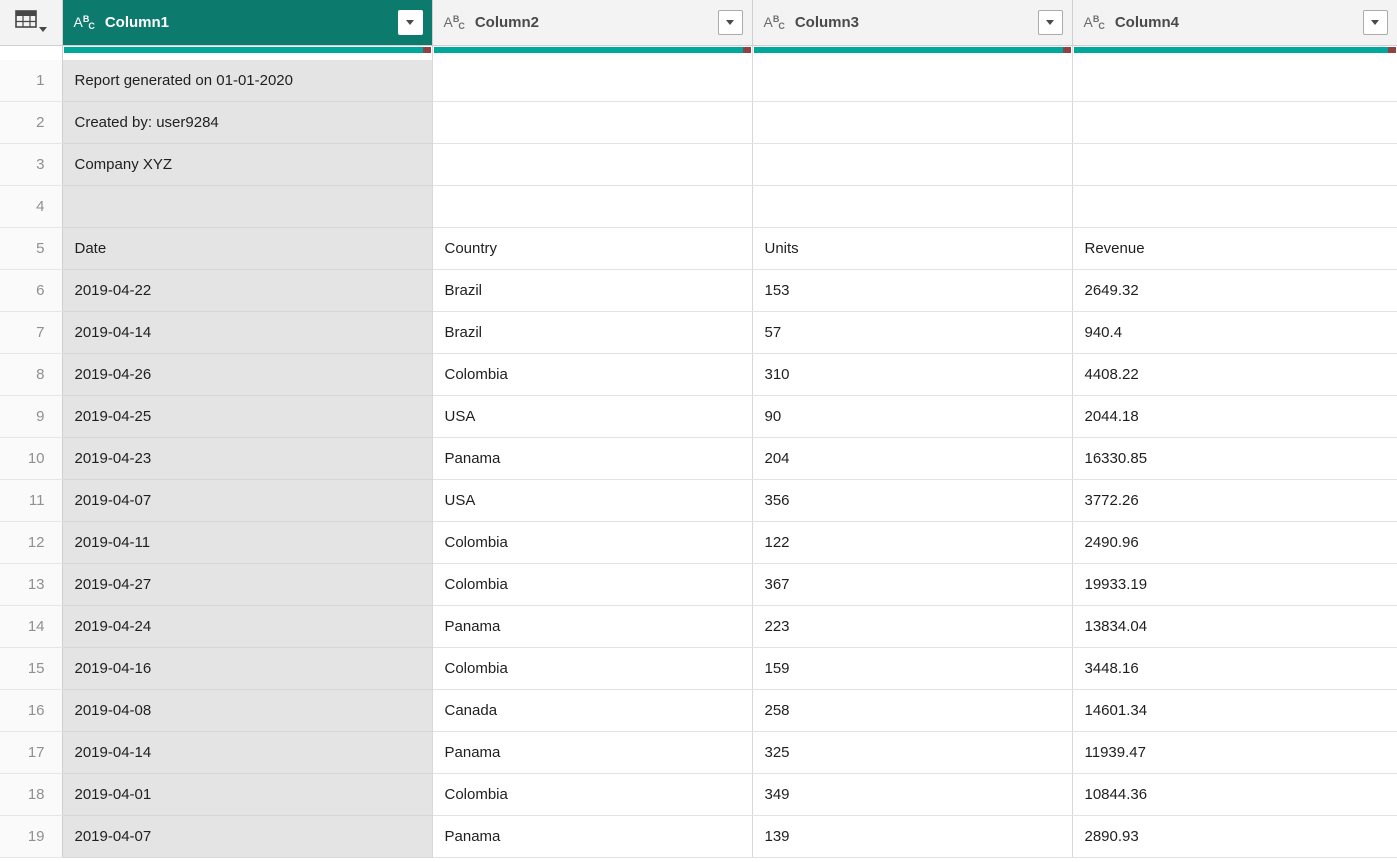 The width and height of the screenshot is (1397, 862). I want to click on row-number: 1, so click(31, 81).